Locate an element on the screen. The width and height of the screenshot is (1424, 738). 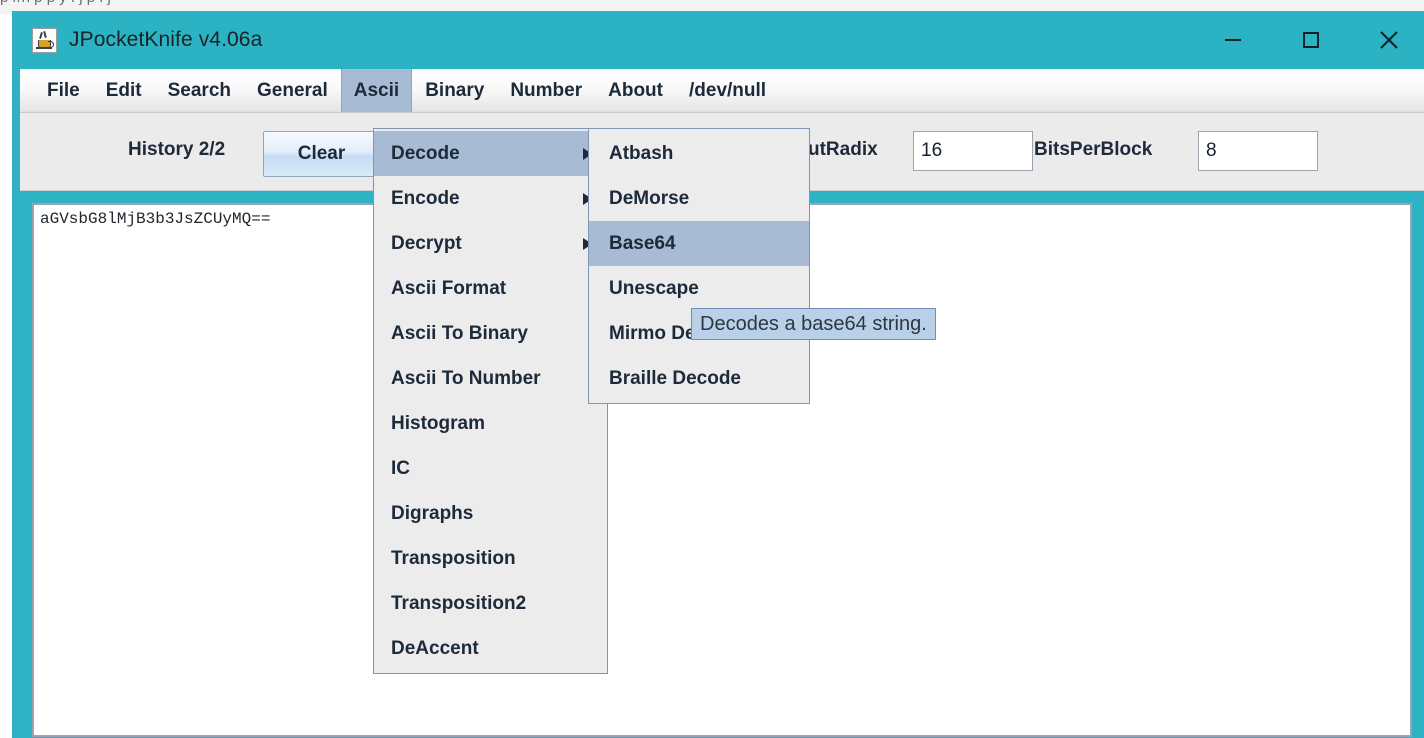
menu-about: About is located at coordinates (635, 90).